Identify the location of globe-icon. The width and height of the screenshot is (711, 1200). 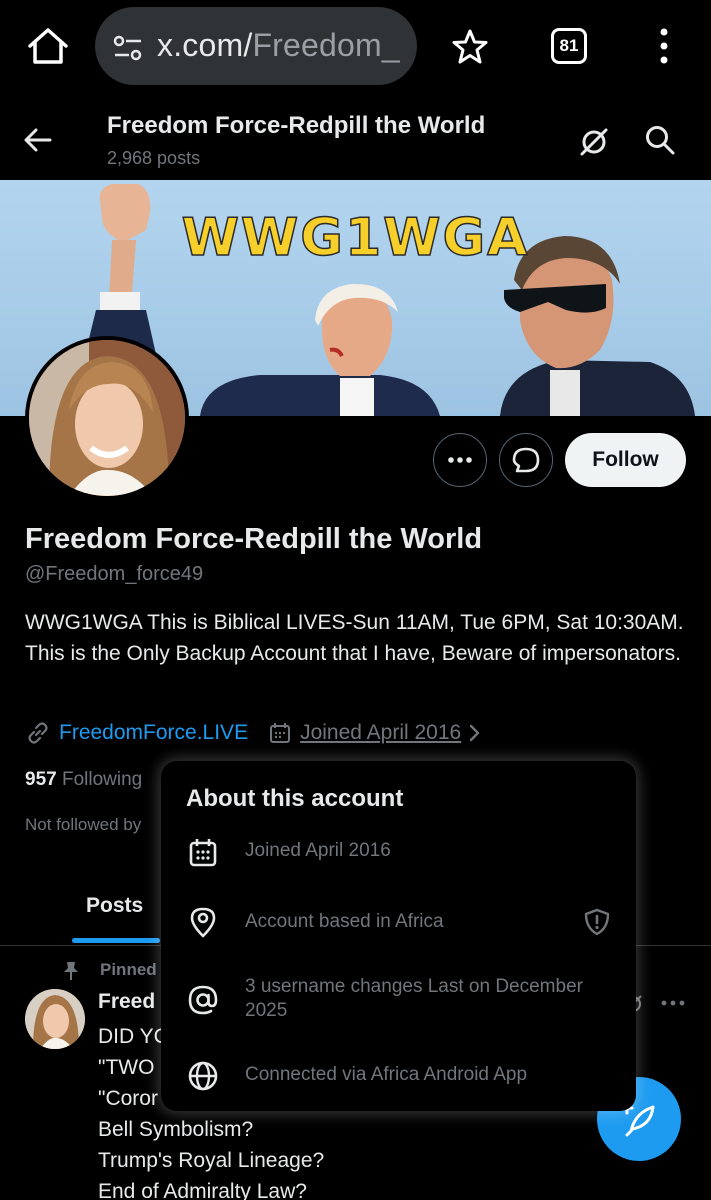
(203, 1076).